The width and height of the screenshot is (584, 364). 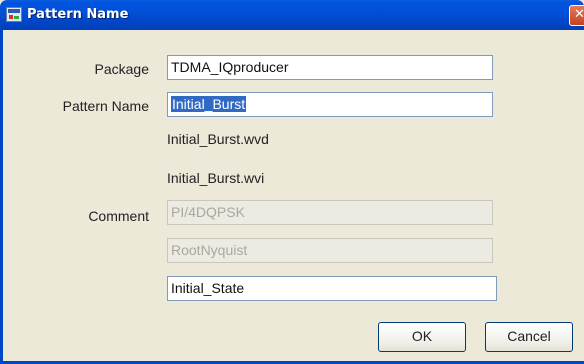 I want to click on close-icon: ✕, so click(x=576, y=15).